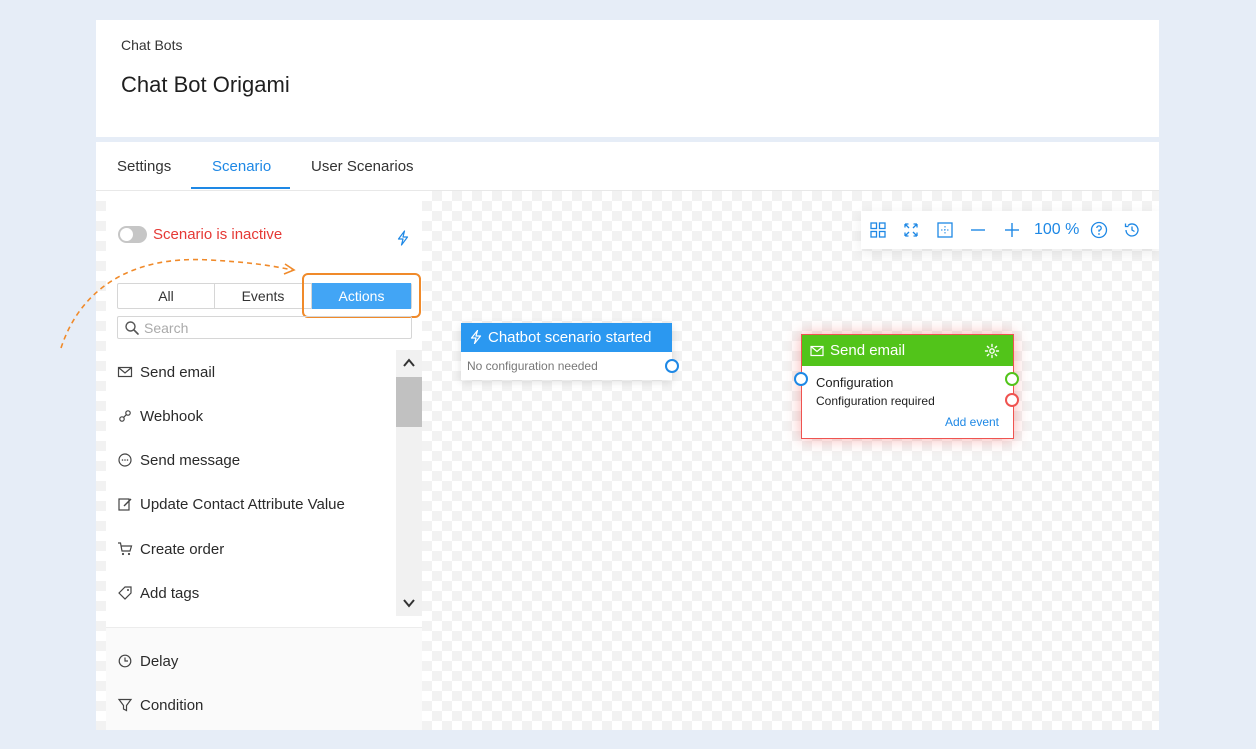 The width and height of the screenshot is (1256, 749). I want to click on output-port, so click(672, 366).